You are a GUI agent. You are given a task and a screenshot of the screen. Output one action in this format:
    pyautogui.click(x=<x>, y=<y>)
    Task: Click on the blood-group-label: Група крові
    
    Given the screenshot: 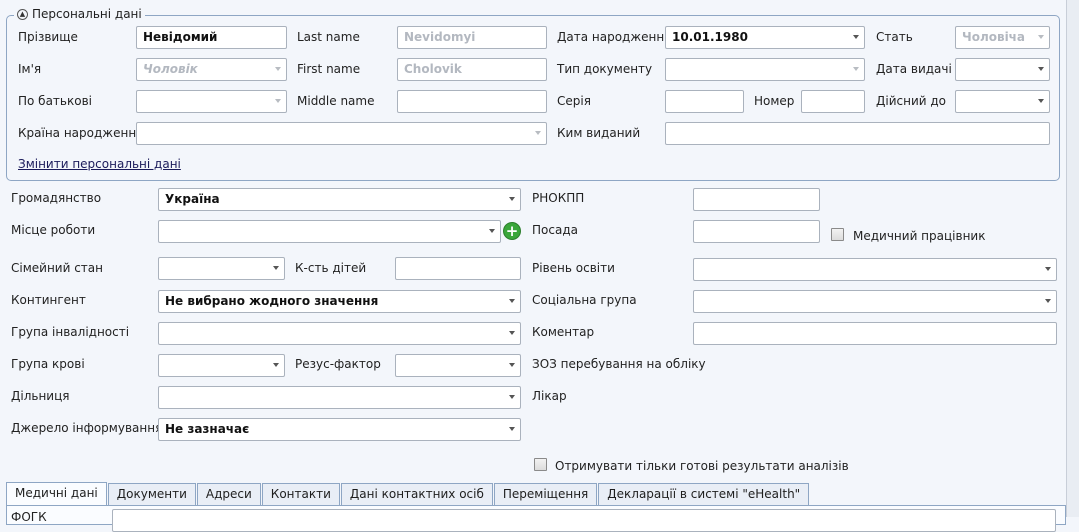 What is the action you would take?
    pyautogui.click(x=48, y=364)
    